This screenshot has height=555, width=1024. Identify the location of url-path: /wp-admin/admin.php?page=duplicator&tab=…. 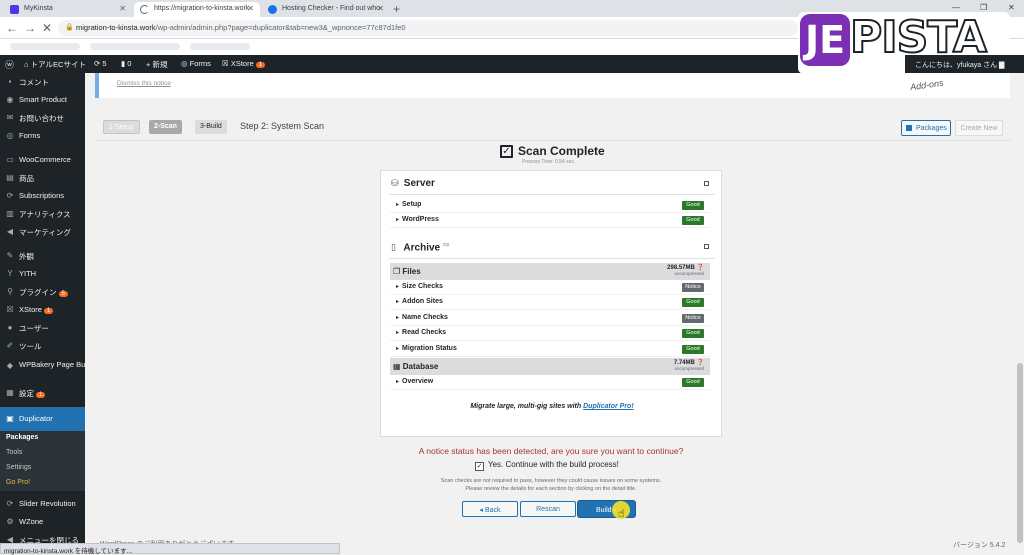
(280, 27).